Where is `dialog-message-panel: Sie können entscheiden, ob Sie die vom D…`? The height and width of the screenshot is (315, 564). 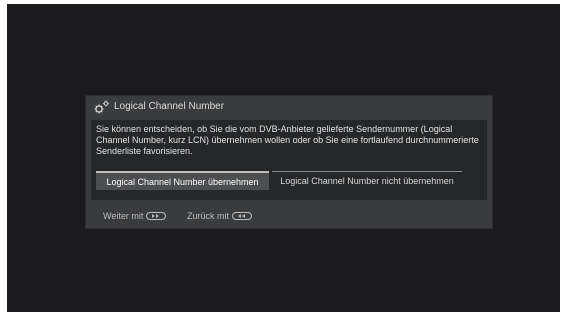
dialog-message-panel: Sie können entscheiden, ob Sie die vom D… is located at coordinates (289, 142).